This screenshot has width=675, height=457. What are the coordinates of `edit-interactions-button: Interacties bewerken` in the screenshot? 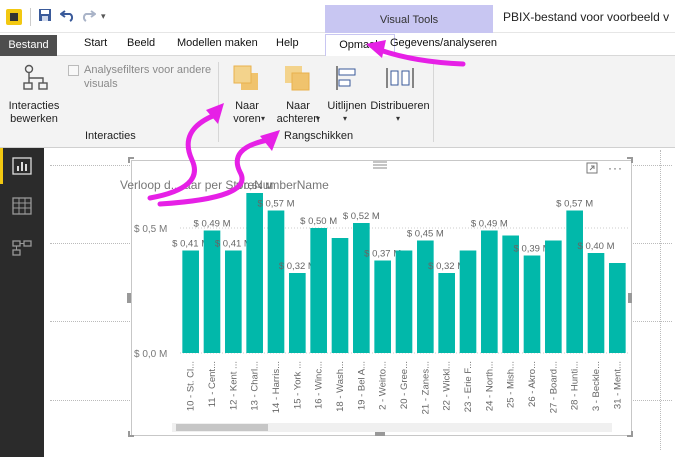 It's located at (34, 93).